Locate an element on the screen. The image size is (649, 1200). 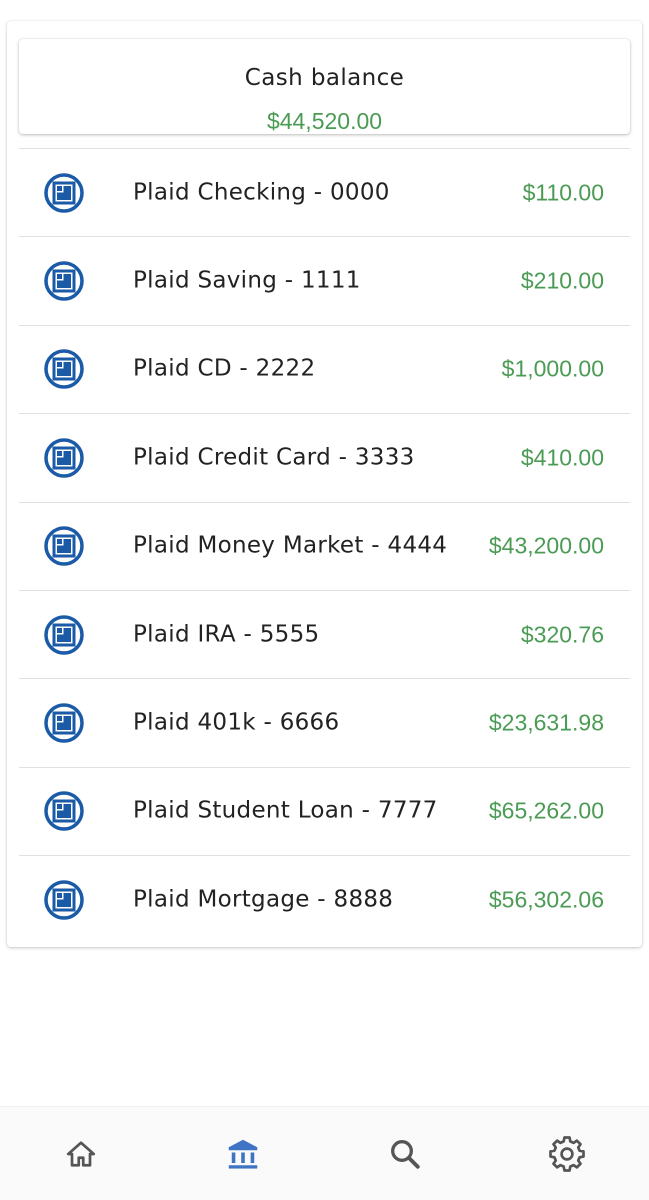
account-amount: $210.00 is located at coordinates (562, 280).